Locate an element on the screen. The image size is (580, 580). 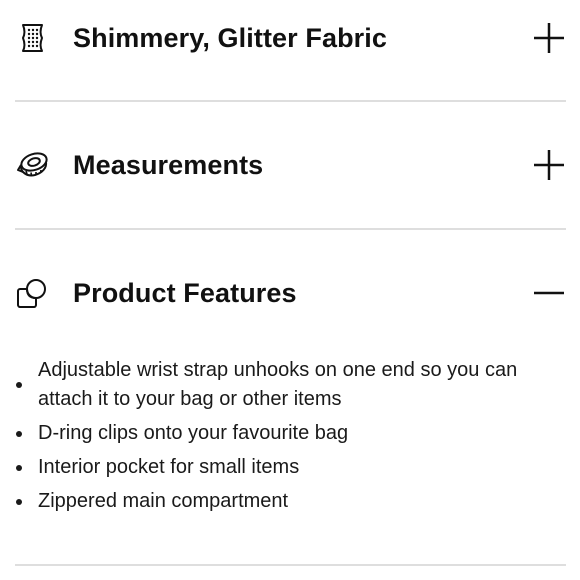
list-item: Zippered main compartment is located at coordinates (290, 501).